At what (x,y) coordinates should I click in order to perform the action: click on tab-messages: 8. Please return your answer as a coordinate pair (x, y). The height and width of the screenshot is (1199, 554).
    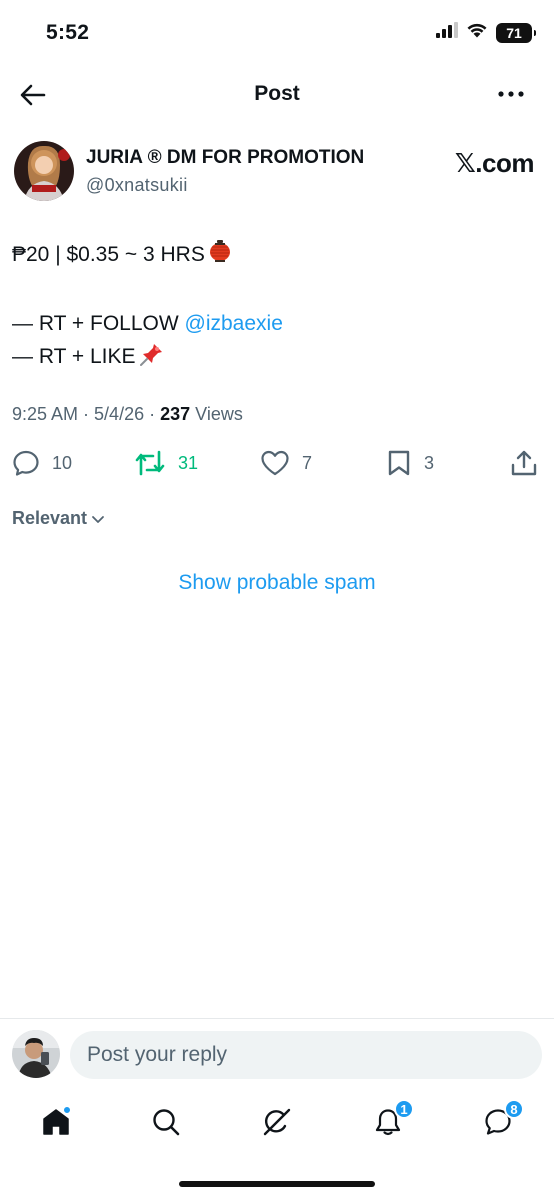
    Looking at the image, I should click on (501, 1120).